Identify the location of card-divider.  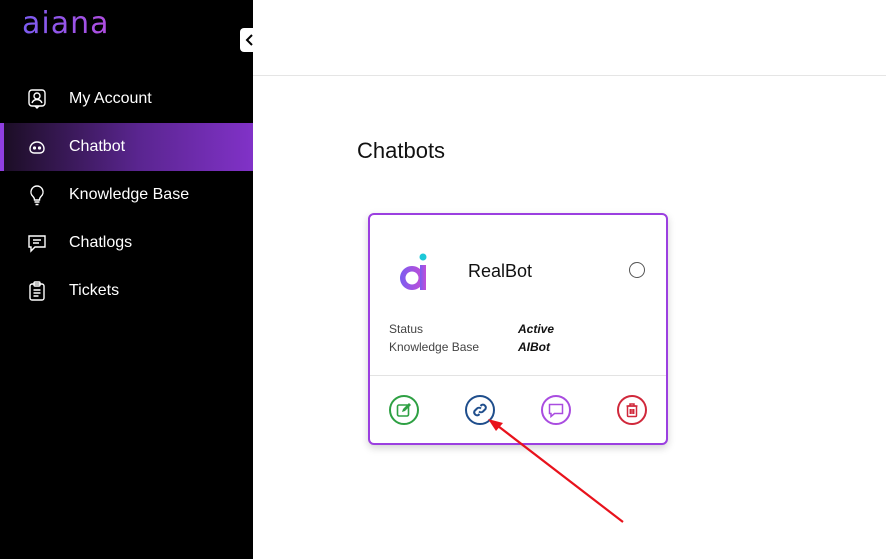
(518, 375).